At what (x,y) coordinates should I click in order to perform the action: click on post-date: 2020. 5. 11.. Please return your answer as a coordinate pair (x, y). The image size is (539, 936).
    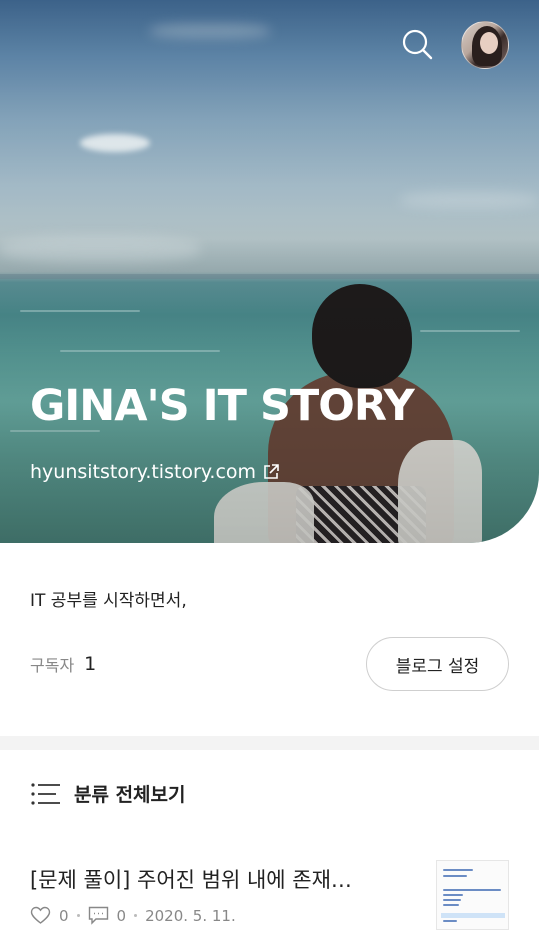
    Looking at the image, I should click on (190, 915).